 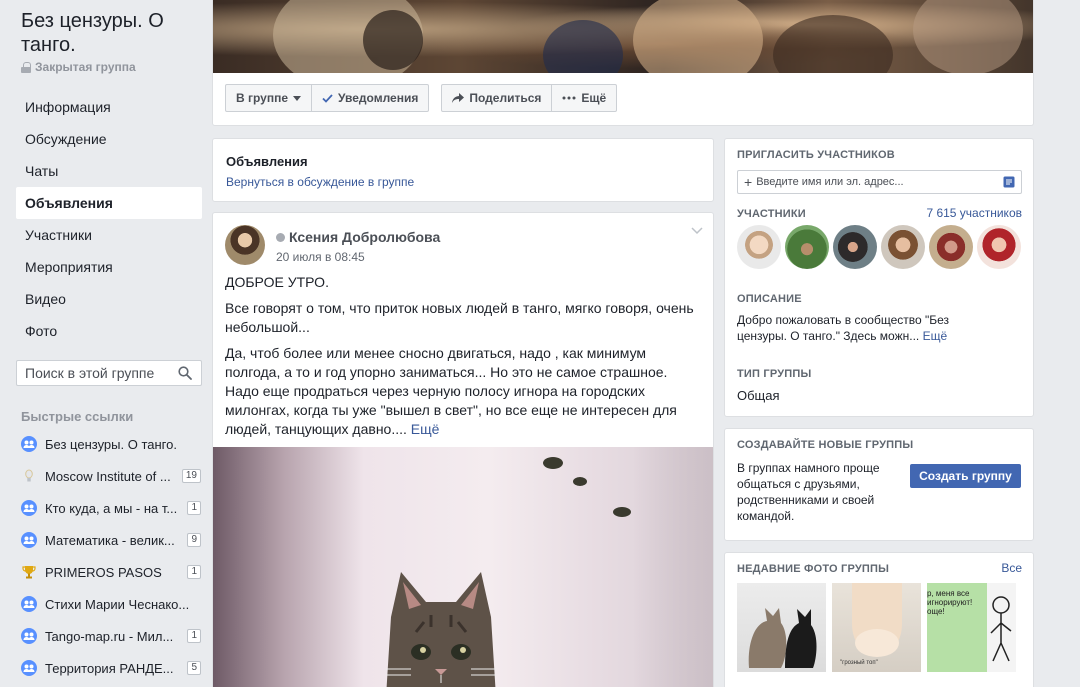 I want to click on more-button: Ещё, so click(x=583, y=98).